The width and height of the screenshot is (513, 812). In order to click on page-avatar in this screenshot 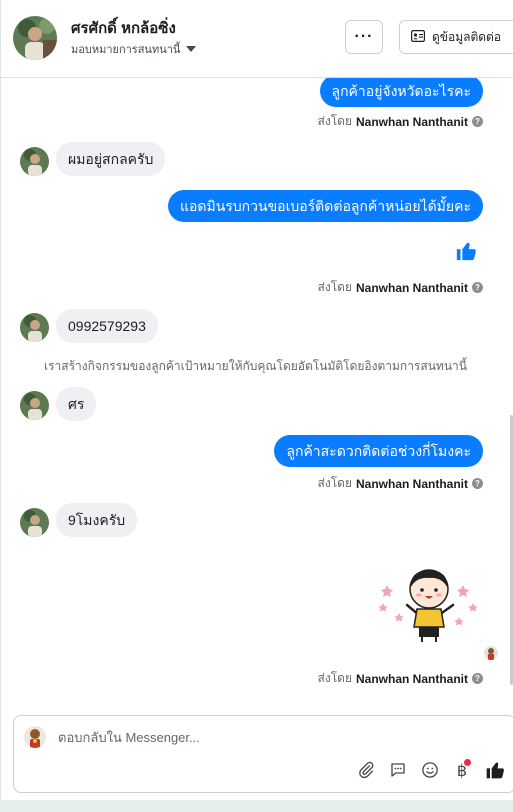, I will do `click(35, 737)`.